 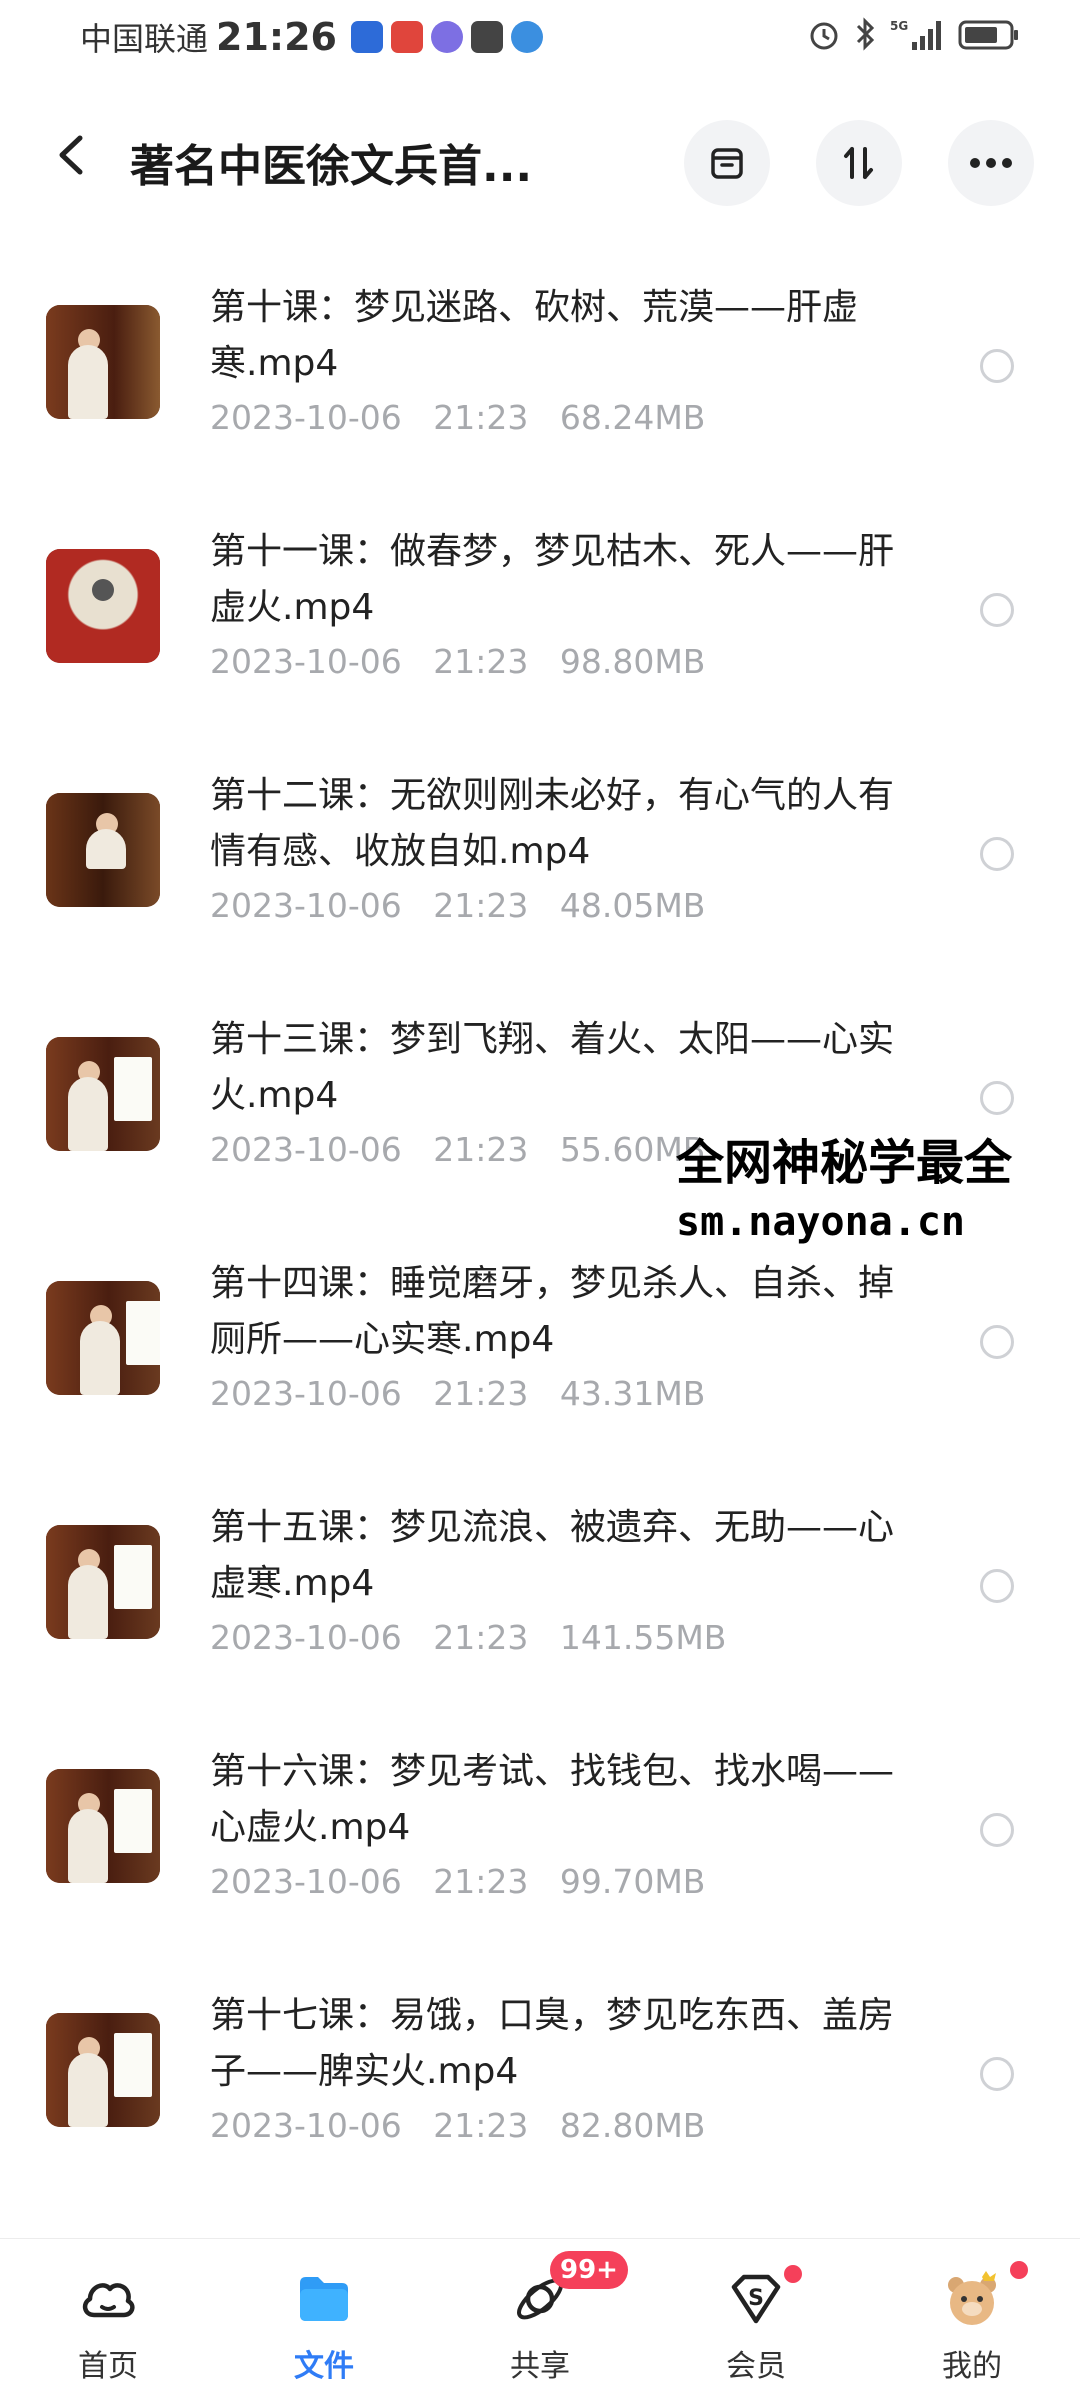 I want to click on file-size: 48.05MB, so click(x=632, y=905).